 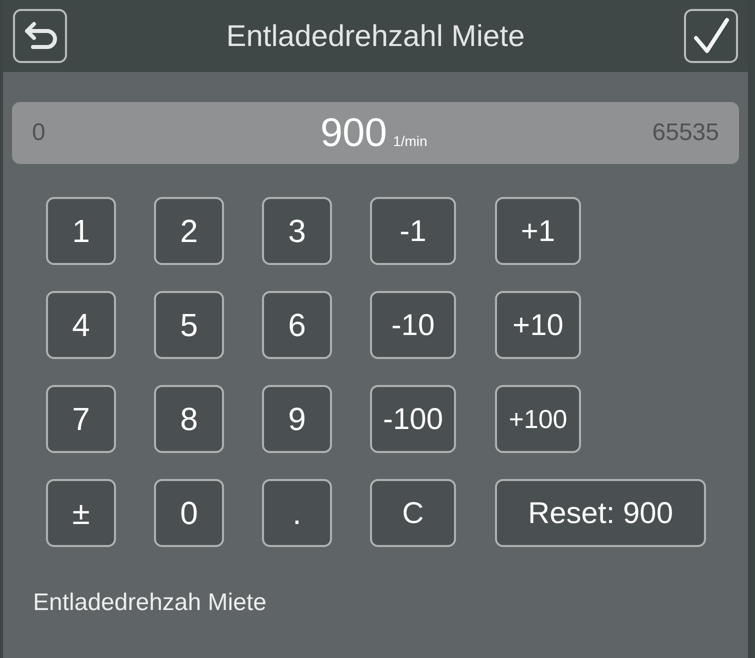 I want to click on screen-title: Entladedrehzahl Miete, so click(x=375, y=36).